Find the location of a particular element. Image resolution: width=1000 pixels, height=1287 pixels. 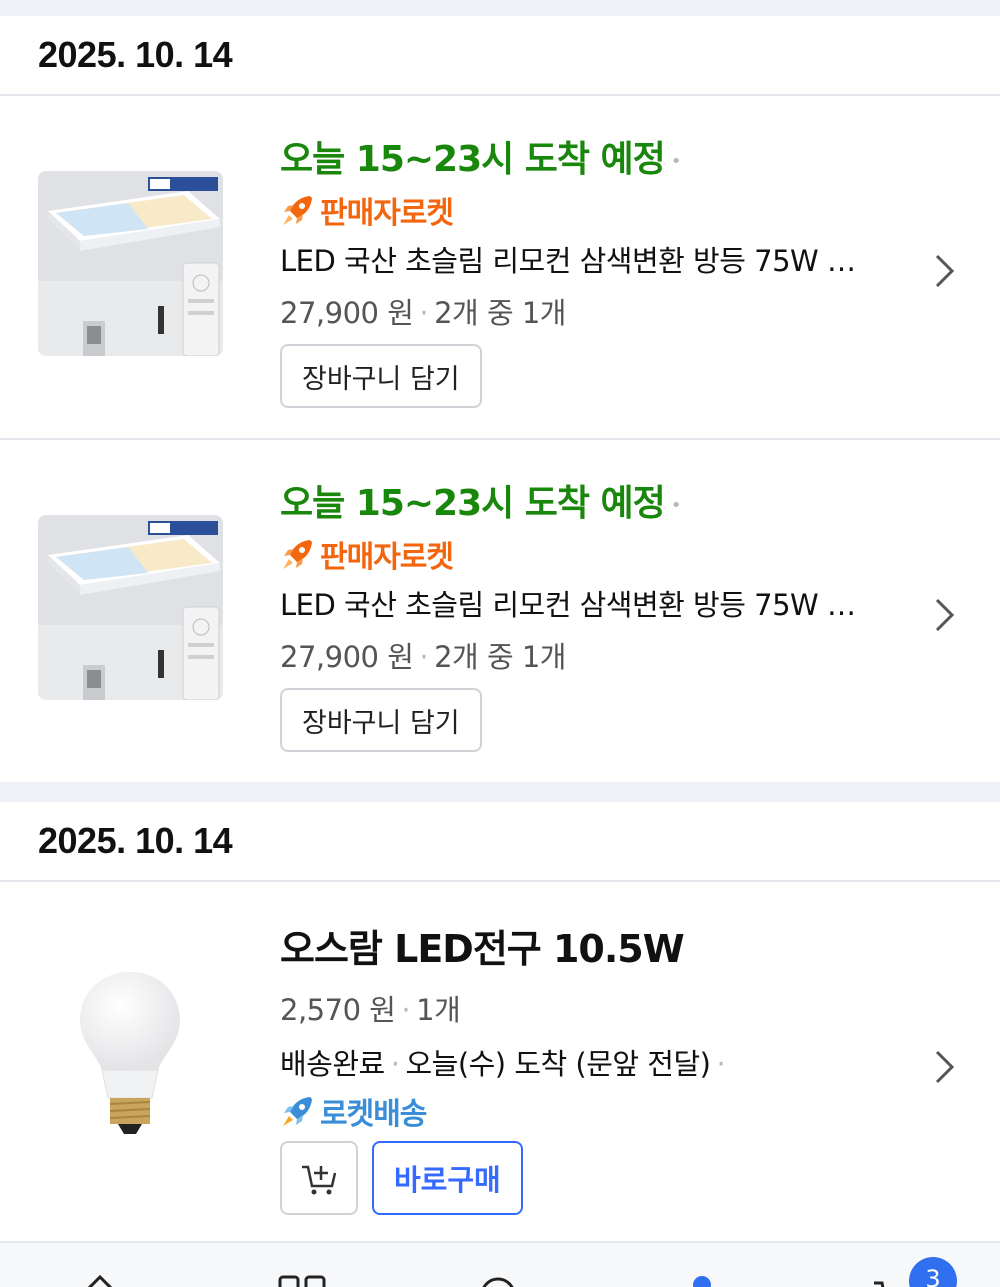

product-name: 오스람 LED전구 10.5W is located at coordinates (580, 945).